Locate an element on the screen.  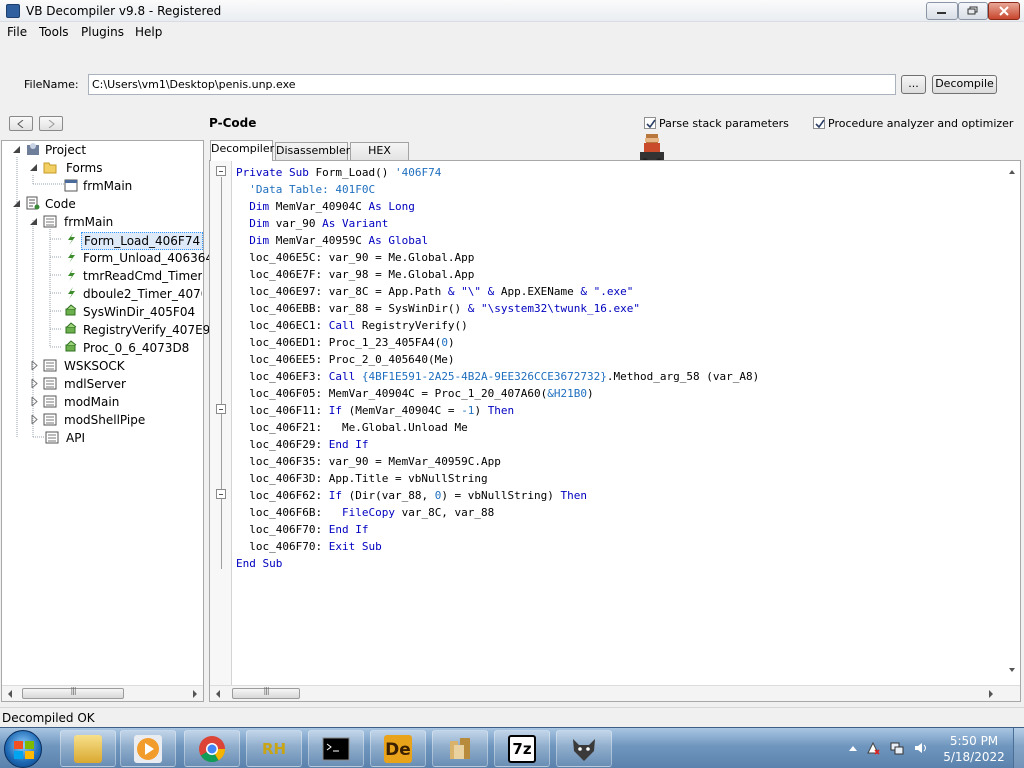
tab-hex-editor: HEX Editor is located at coordinates (379, 157).